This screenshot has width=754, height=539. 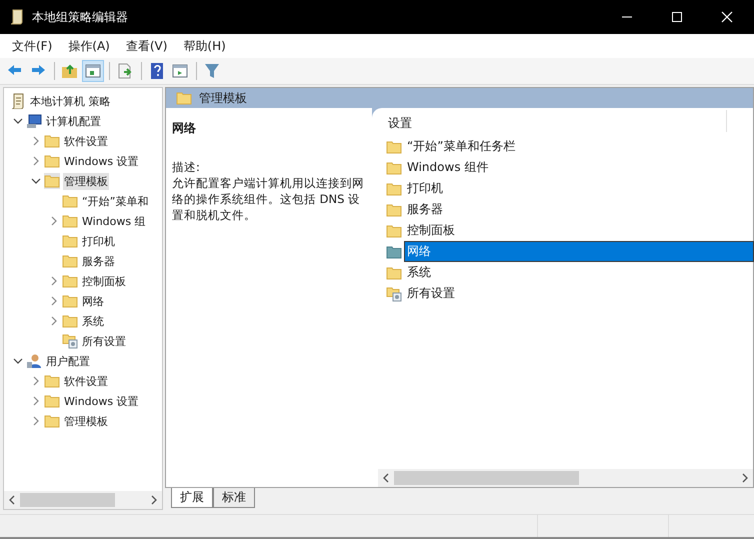 I want to click on description-text: 允许配置客户端计算机用以连接到网络的操作系统组件。这包括 DNS 设置和脱机文件。, so click(x=268, y=199).